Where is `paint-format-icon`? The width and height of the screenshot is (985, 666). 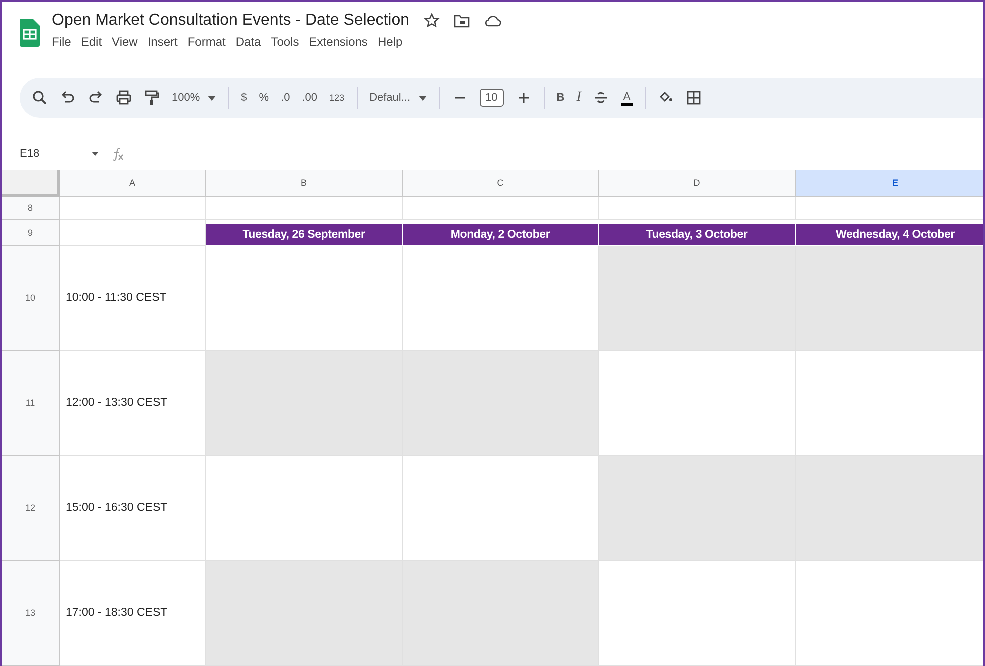 paint-format-icon is located at coordinates (152, 98).